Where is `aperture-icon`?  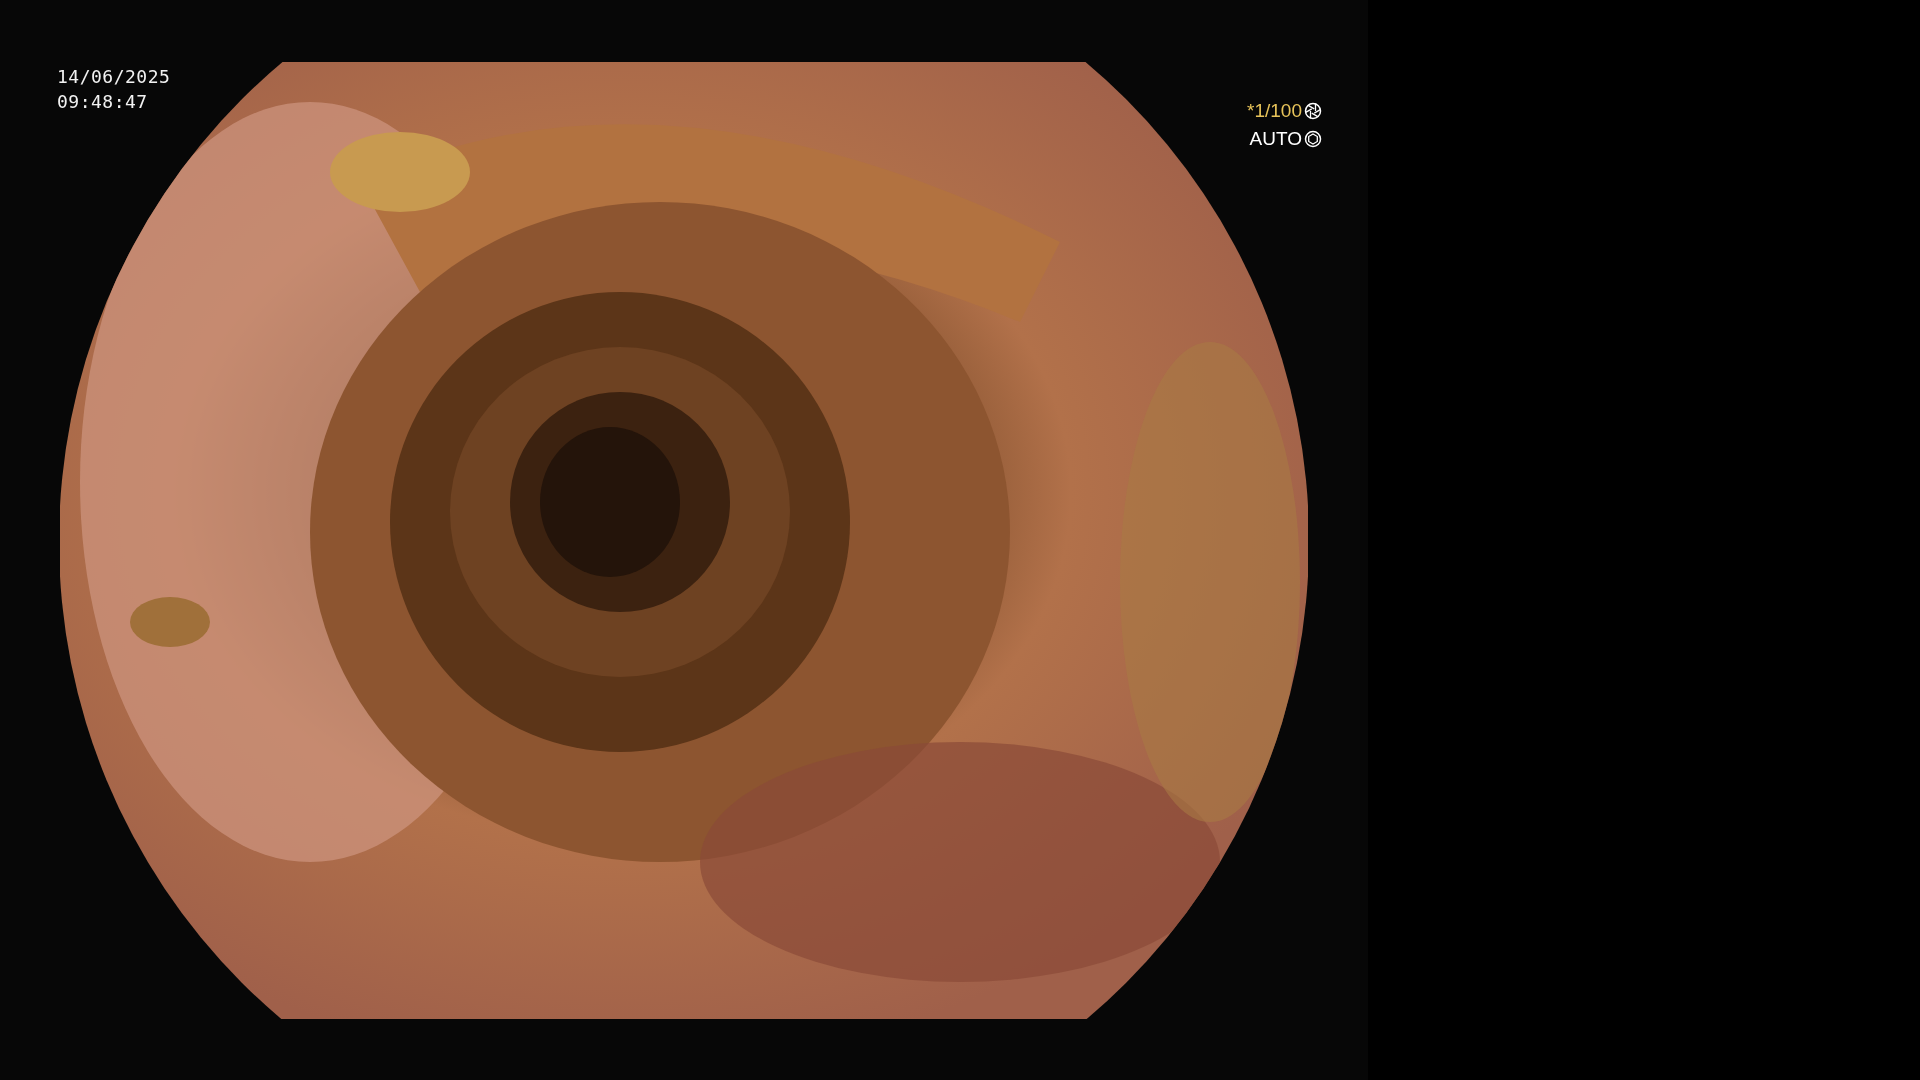
aperture-icon is located at coordinates (1313, 139).